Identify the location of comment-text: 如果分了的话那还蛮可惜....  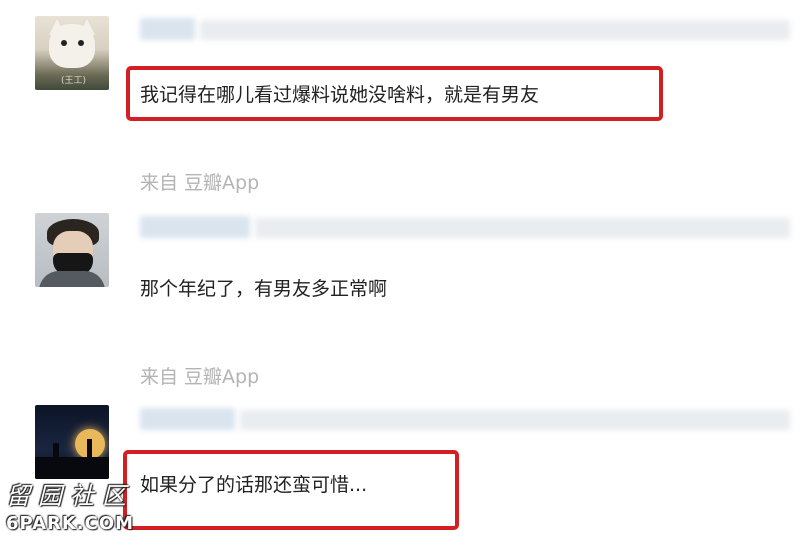
(254, 485).